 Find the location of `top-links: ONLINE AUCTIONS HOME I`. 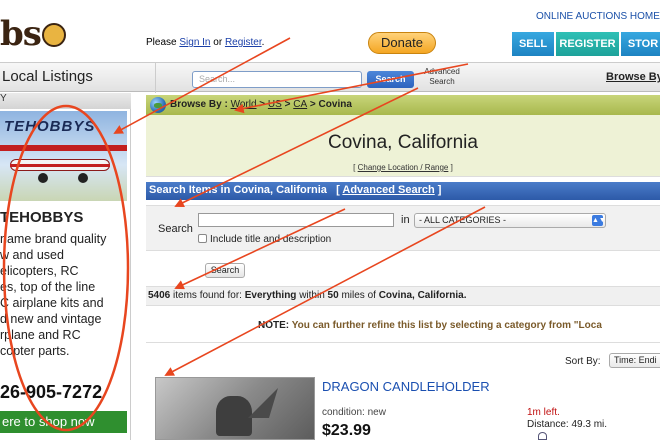

top-links: ONLINE AUCTIONS HOME I is located at coordinates (598, 16).